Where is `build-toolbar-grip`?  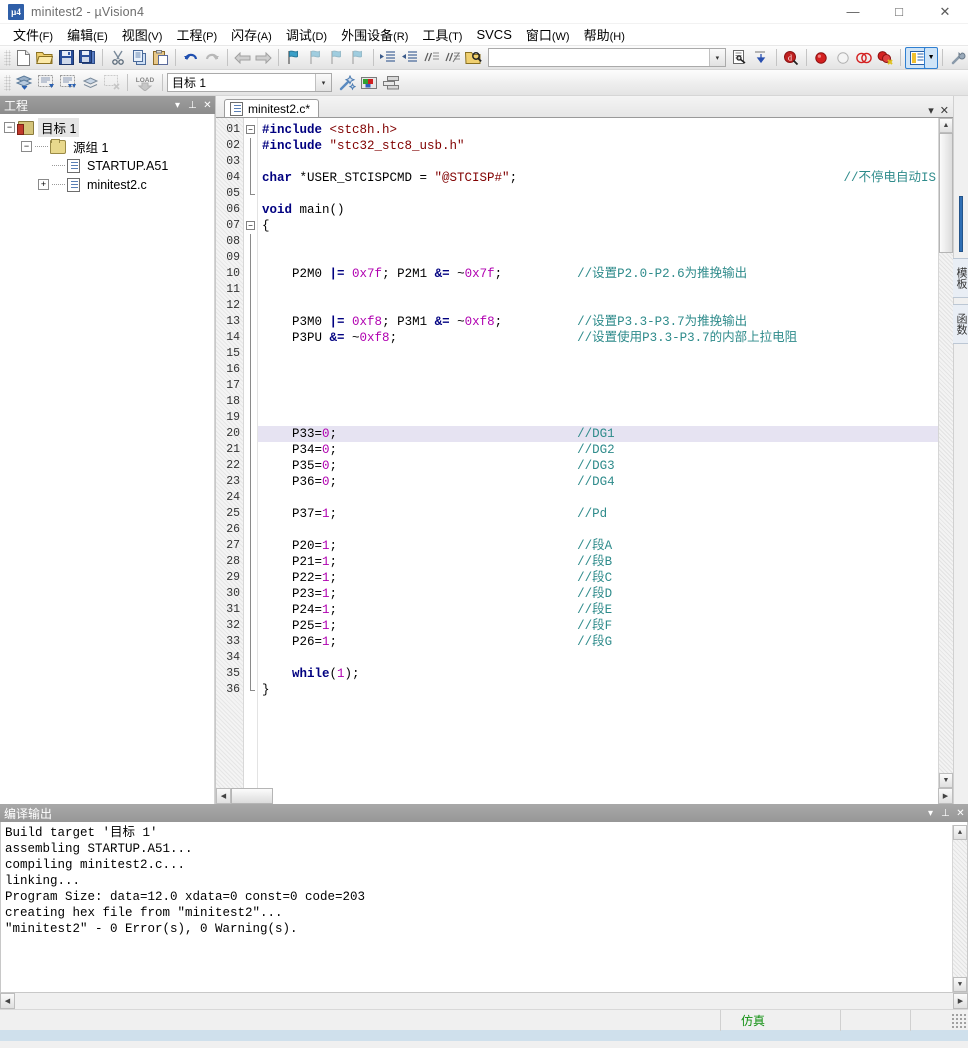
build-toolbar-grip is located at coordinates (7, 82).